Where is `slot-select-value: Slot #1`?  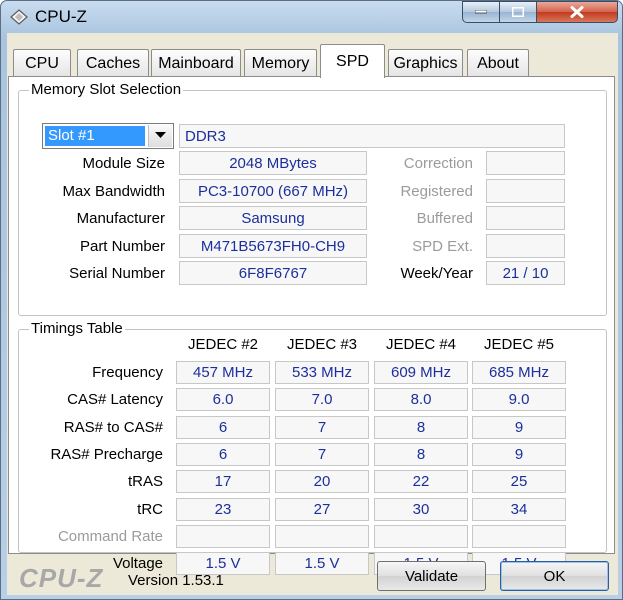 slot-select-value: Slot #1 is located at coordinates (95, 136).